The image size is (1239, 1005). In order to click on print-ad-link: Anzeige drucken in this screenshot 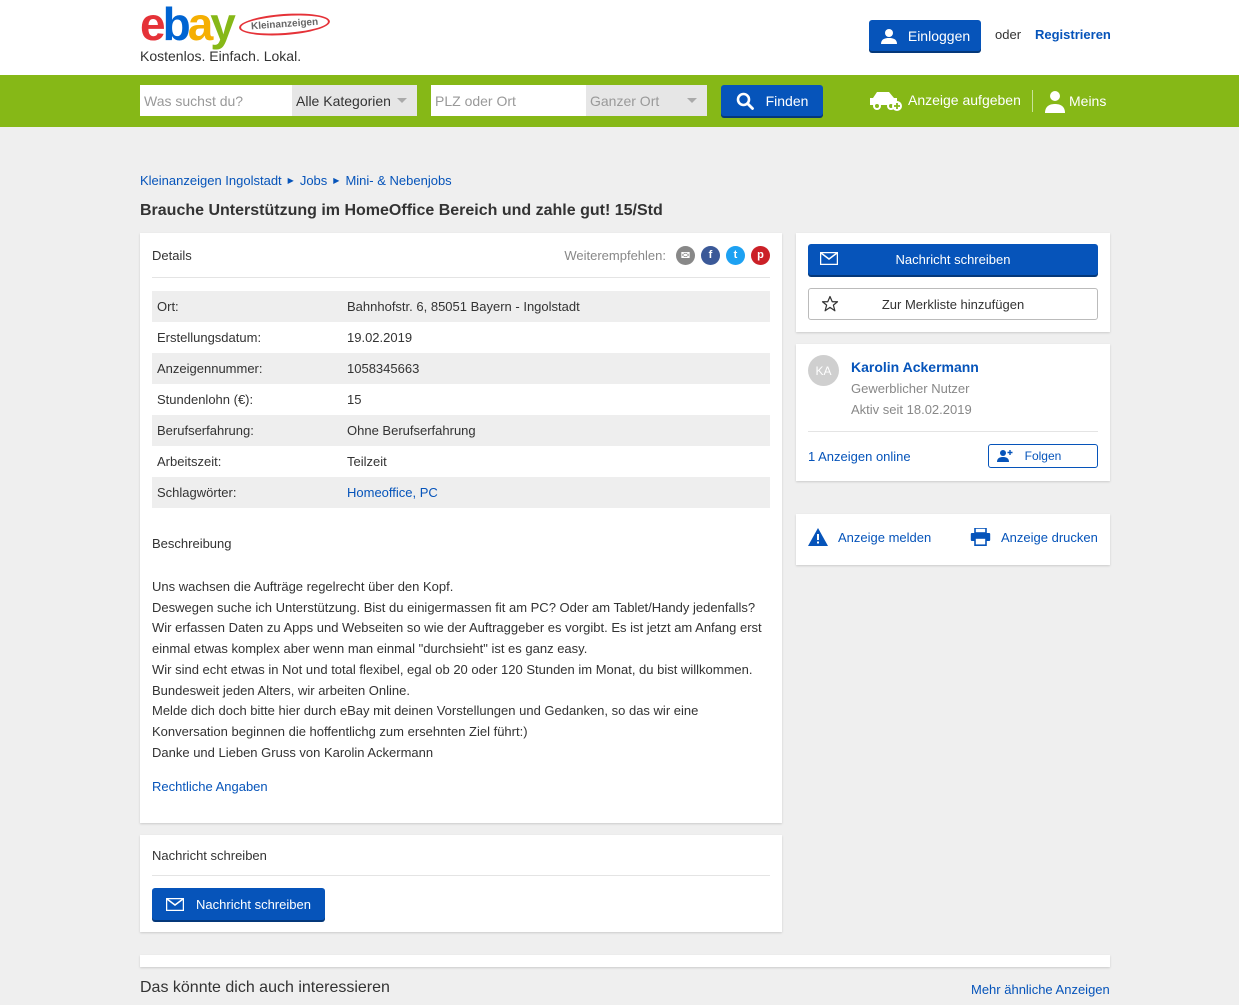, I will do `click(1034, 537)`.